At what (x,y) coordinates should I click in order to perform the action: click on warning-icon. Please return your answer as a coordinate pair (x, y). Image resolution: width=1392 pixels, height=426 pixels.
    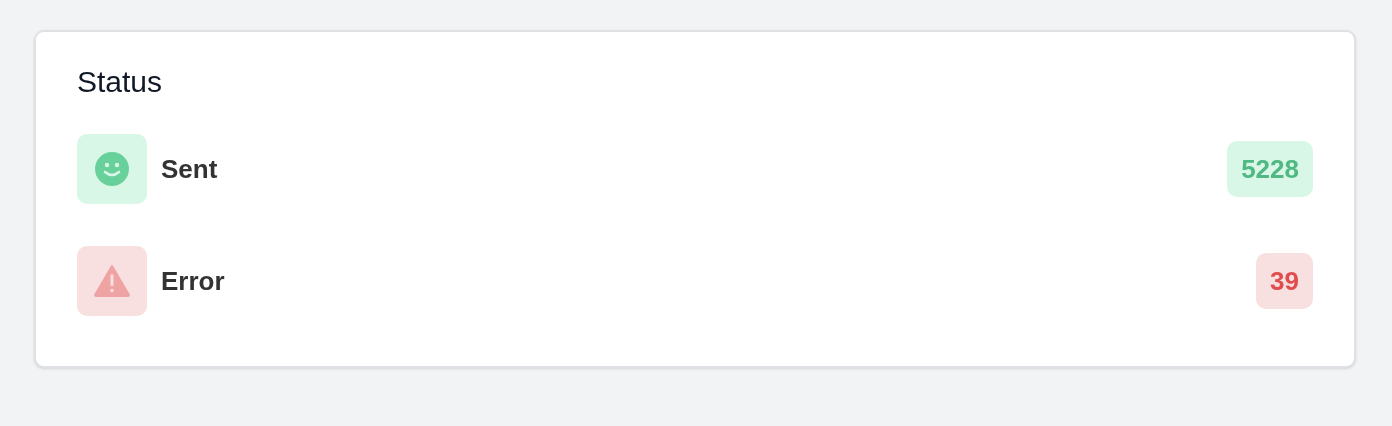
    Looking at the image, I should click on (112, 281).